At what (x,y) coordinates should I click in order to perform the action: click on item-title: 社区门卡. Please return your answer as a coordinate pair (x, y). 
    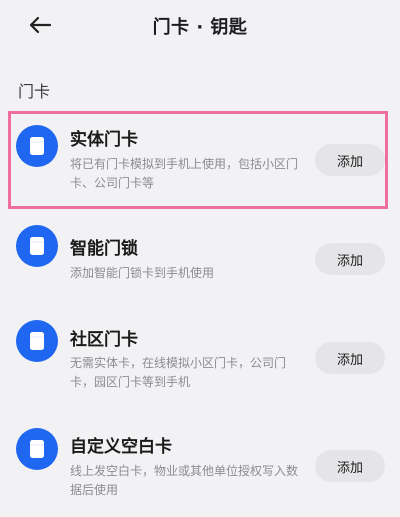
    Looking at the image, I should click on (104, 340).